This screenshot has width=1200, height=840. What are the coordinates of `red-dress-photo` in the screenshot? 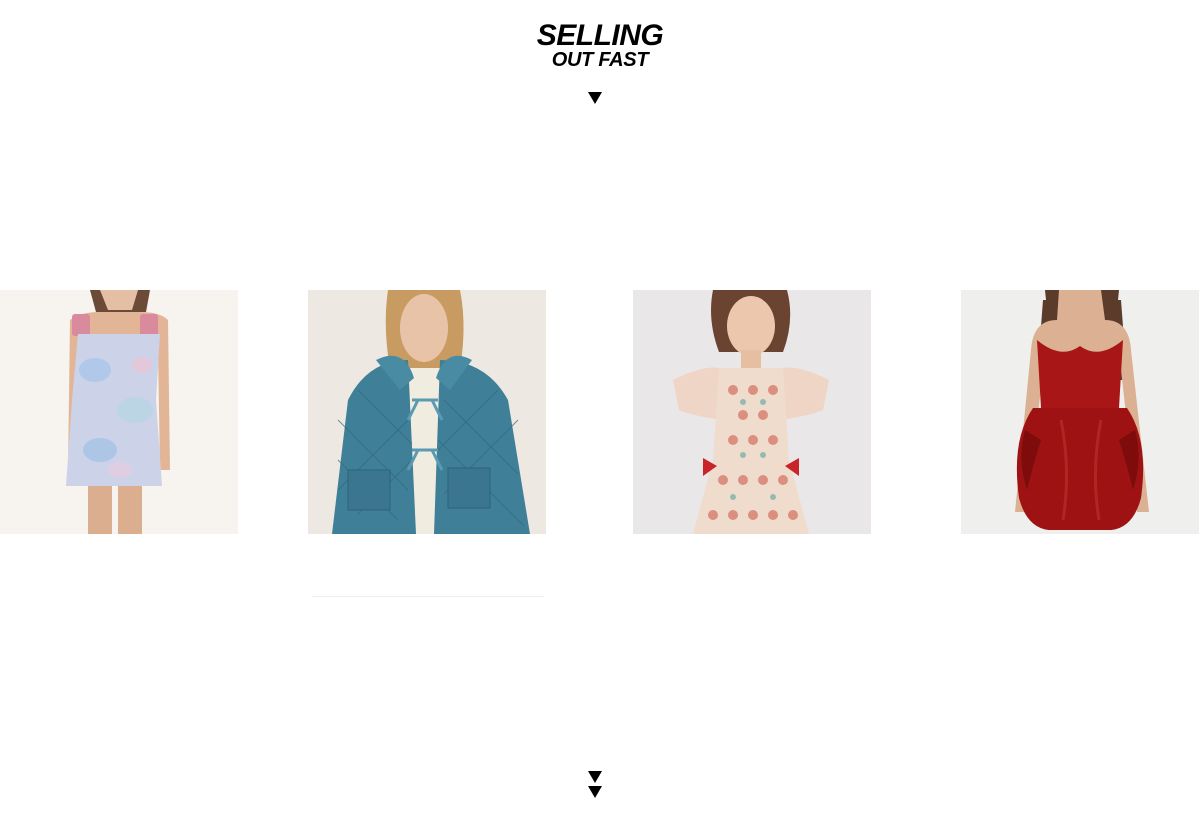 It's located at (1080, 412).